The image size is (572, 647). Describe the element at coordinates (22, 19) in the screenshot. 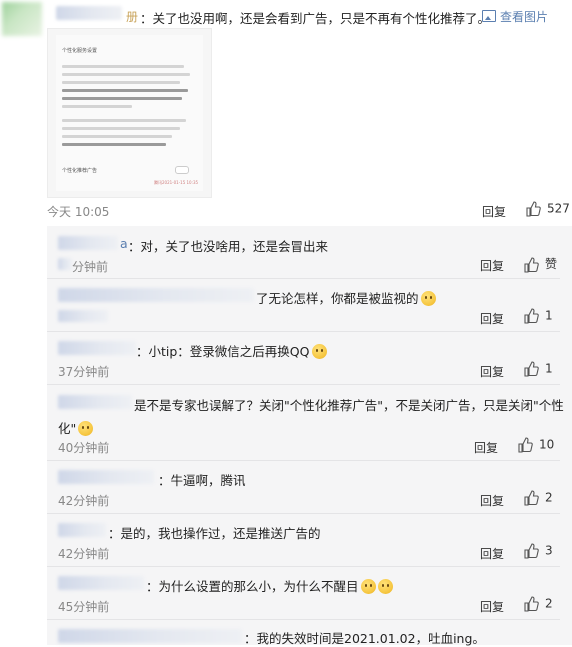

I see `avatar` at that location.